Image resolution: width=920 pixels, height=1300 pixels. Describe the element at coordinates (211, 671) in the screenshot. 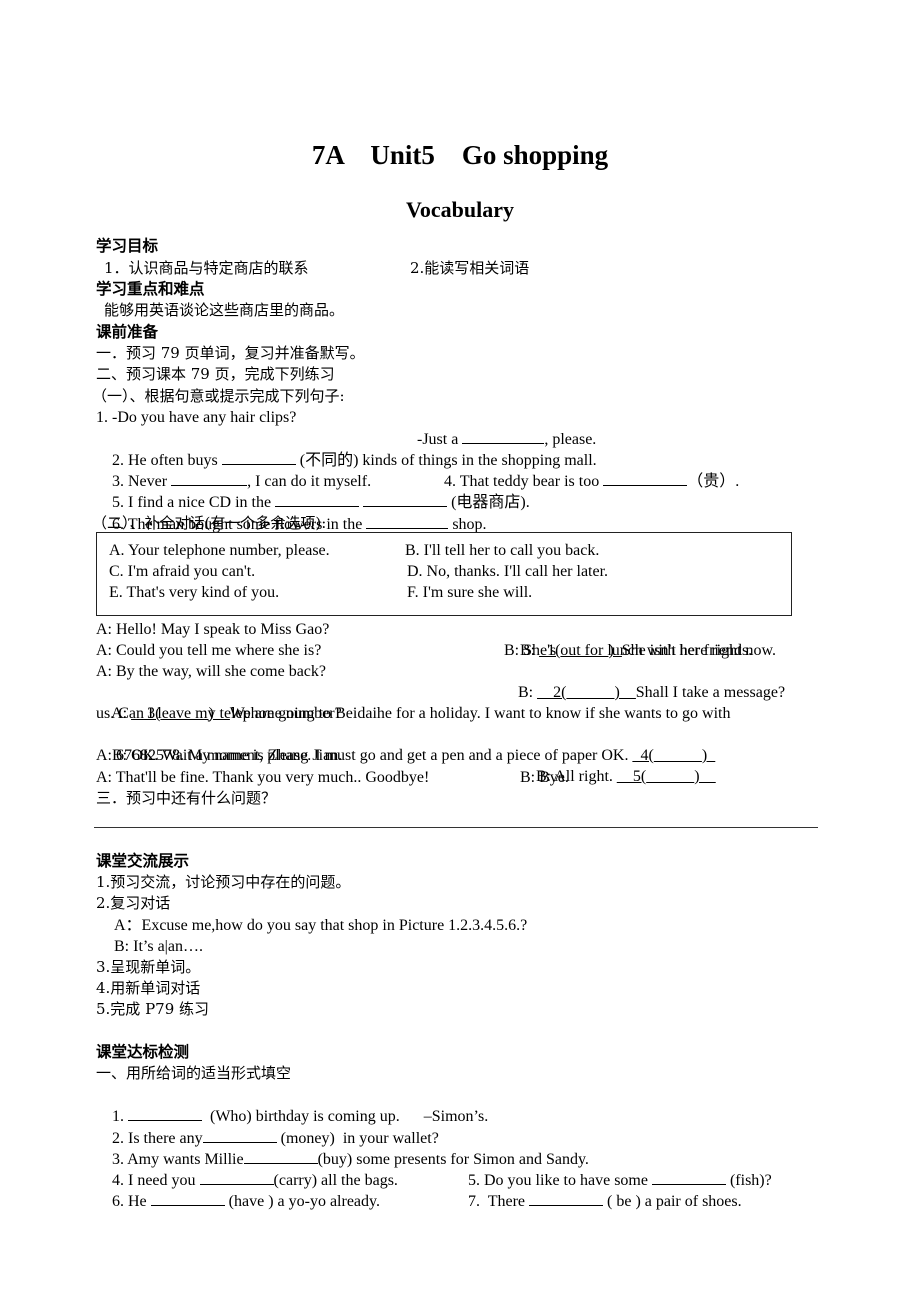

I see `dialogue-line-3a: A: By the way, will she come back?` at that location.